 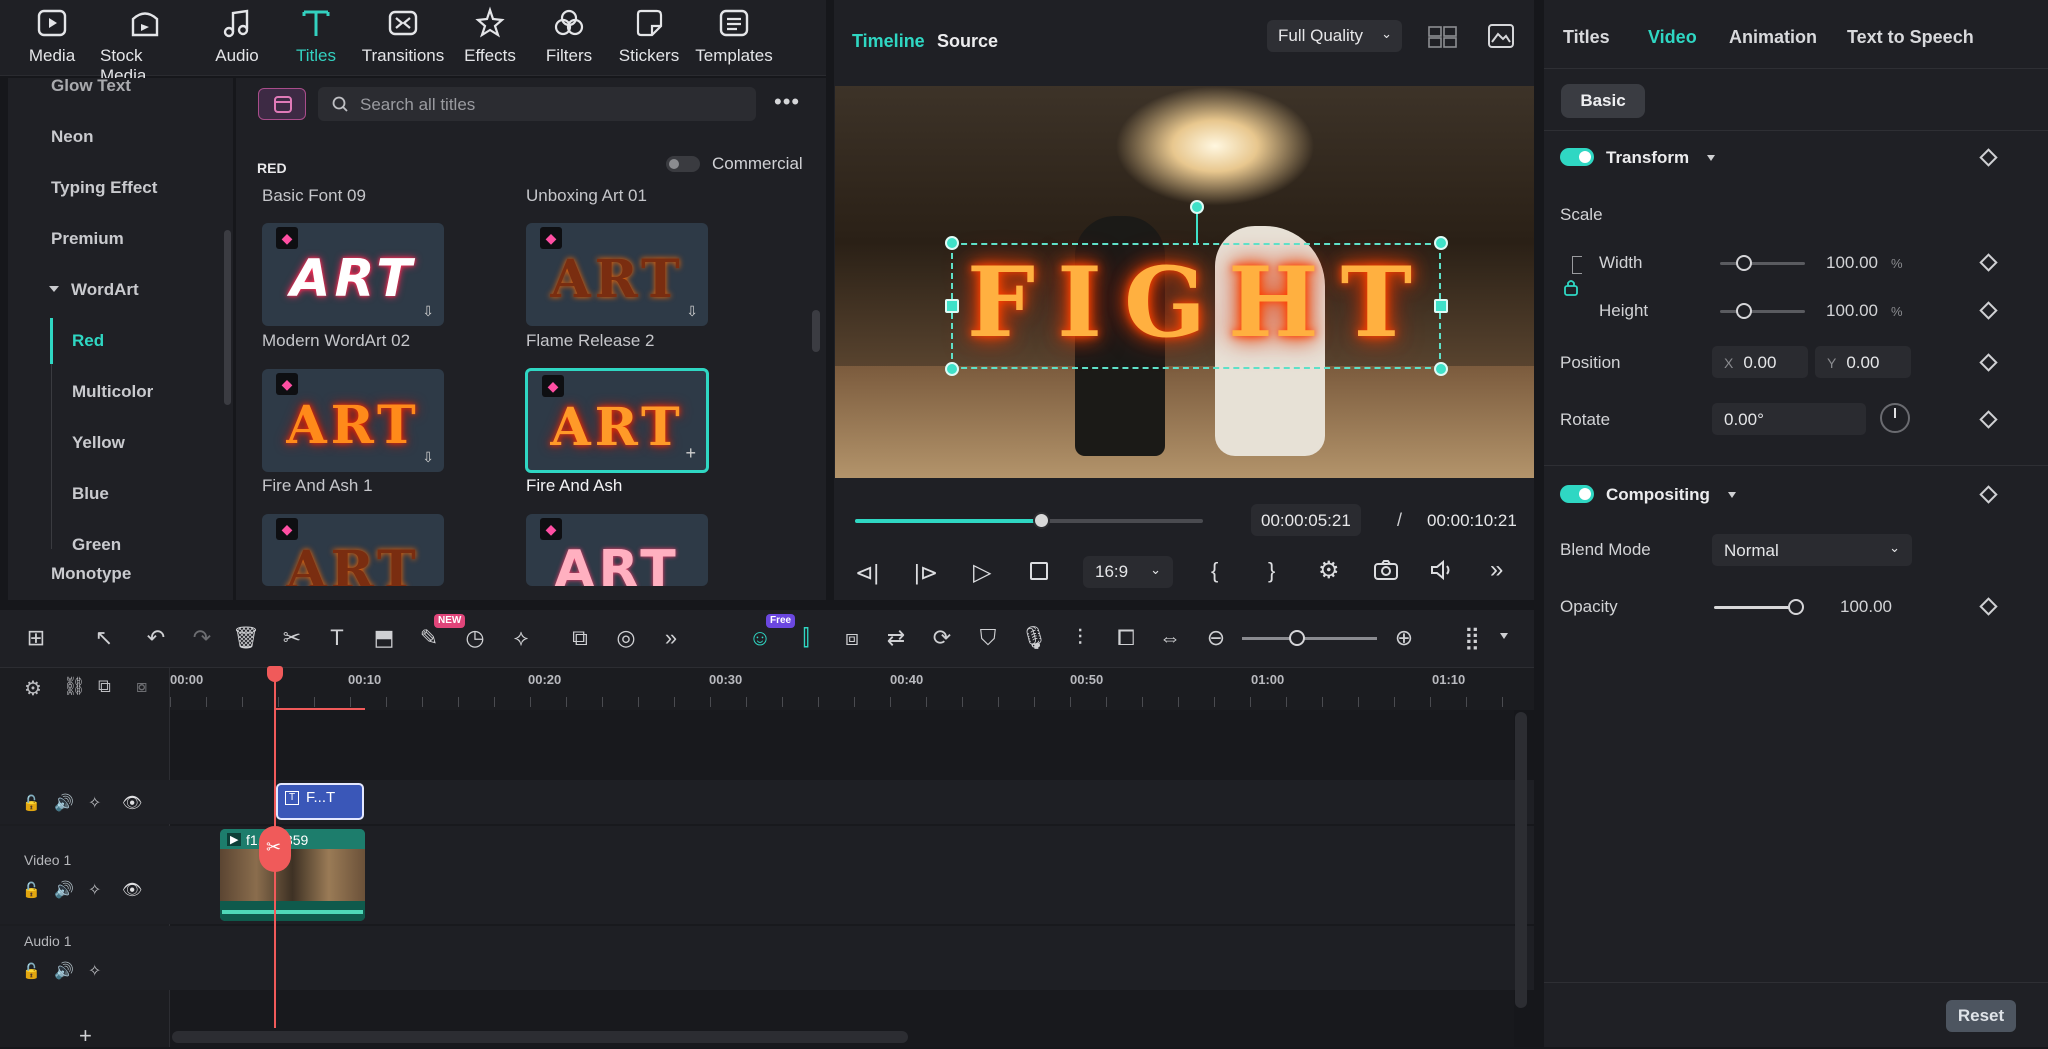 I want to click on previous-frame-icon: ⊲|, so click(x=867, y=573).